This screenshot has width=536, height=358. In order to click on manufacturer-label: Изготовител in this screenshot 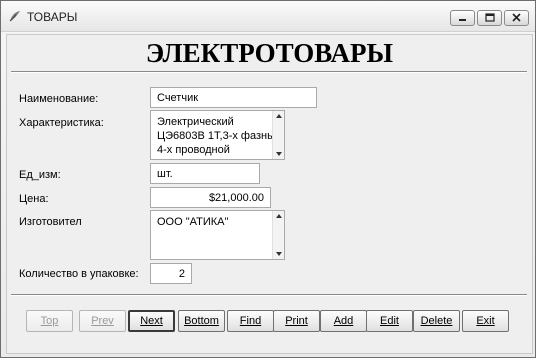, I will do `click(50, 222)`.